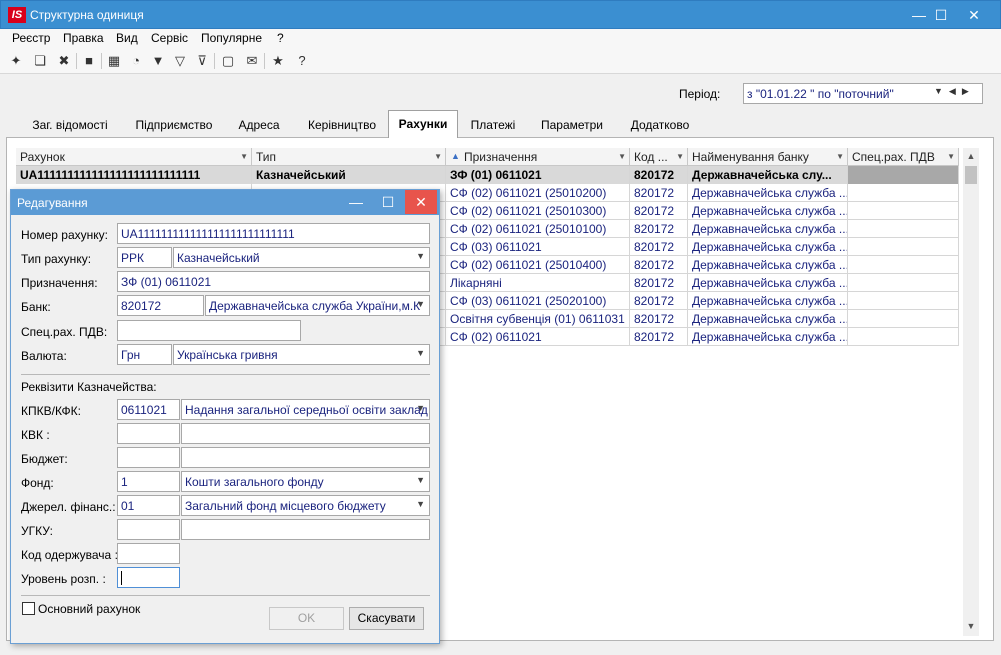  What do you see at coordinates (659, 157) in the screenshot?
I see `column-header-code: Код ... ▼` at bounding box center [659, 157].